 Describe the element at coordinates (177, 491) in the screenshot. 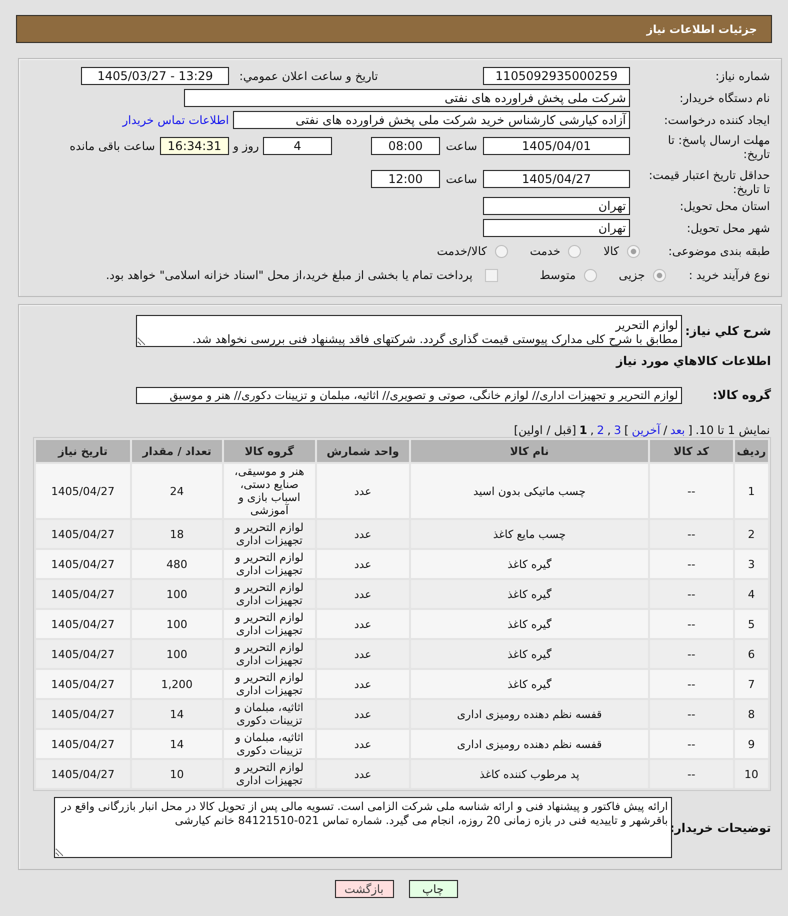

I see `table-cell: 24` at that location.